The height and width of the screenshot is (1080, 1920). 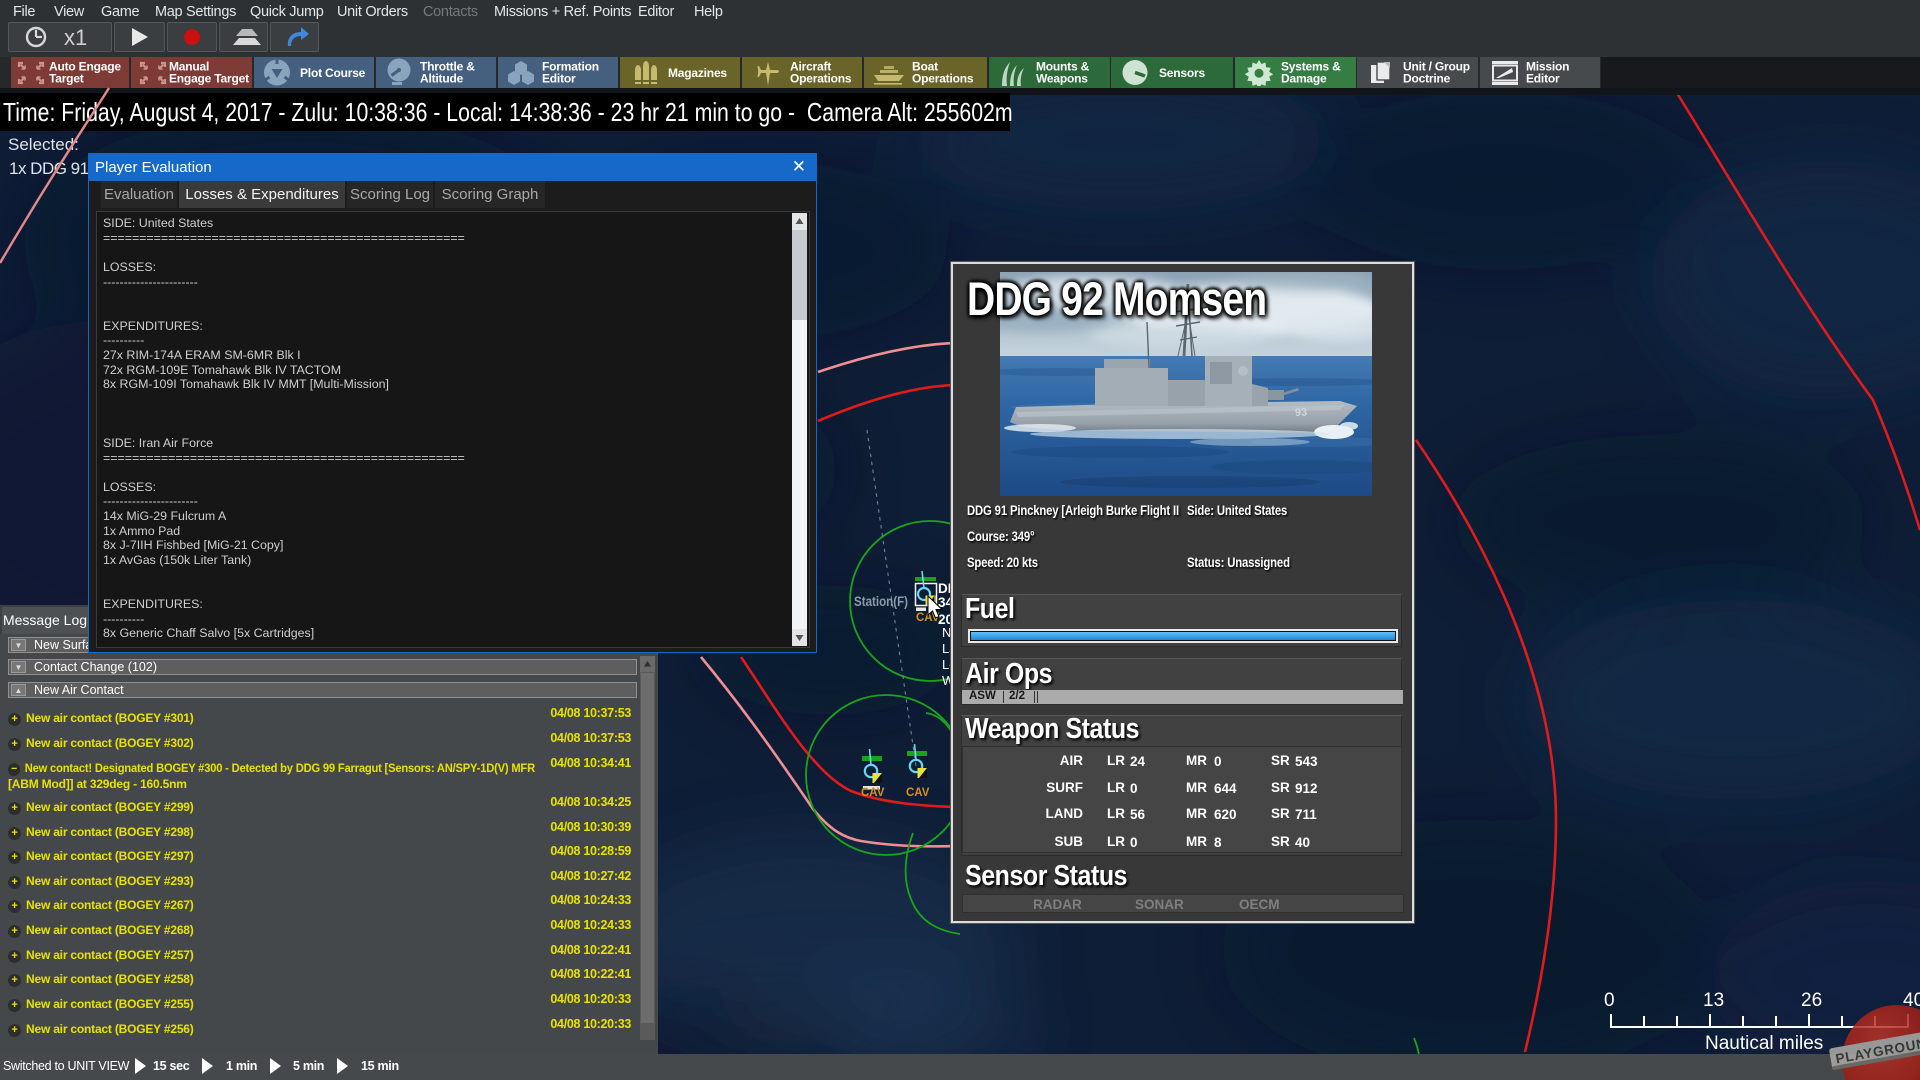 What do you see at coordinates (1301, 413) in the screenshot?
I see `svg-text: 93` at bounding box center [1301, 413].